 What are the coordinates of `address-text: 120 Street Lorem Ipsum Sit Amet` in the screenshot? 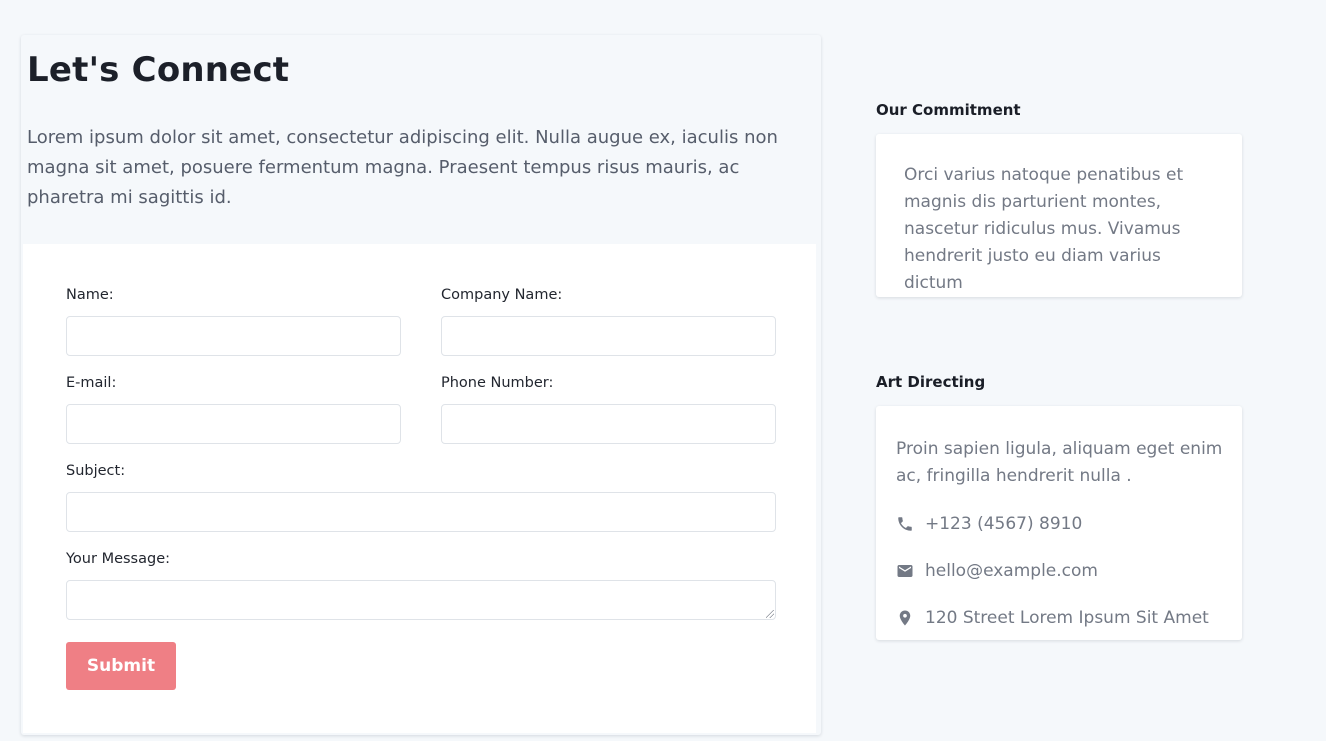 It's located at (1067, 618).